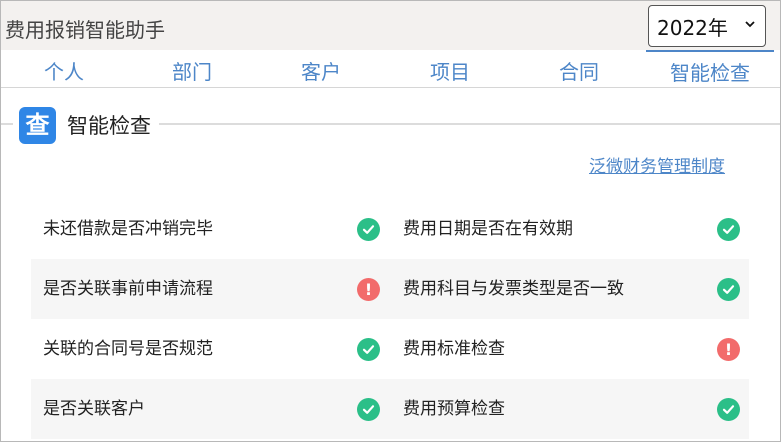  What do you see at coordinates (94, 409) in the screenshot?
I see `check-label: 是否关联客户` at bounding box center [94, 409].